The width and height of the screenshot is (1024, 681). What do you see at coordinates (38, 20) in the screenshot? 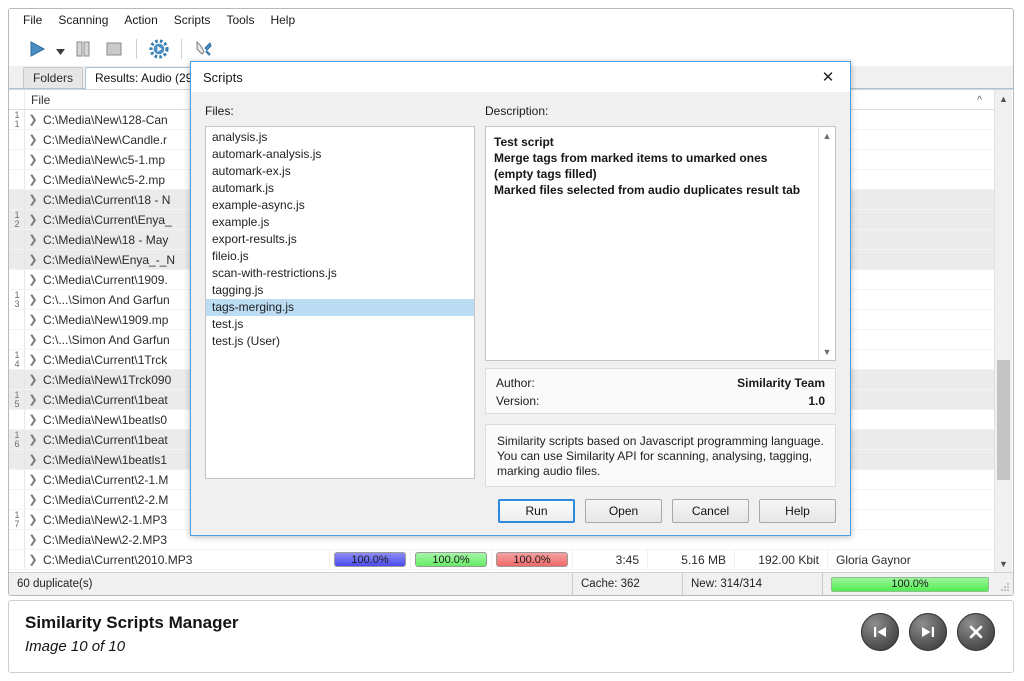
I see `menu-file: File` at bounding box center [38, 20].